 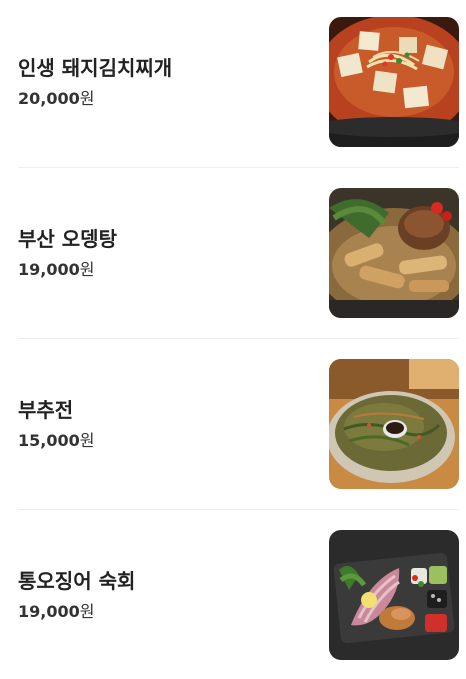 I want to click on menu-item-price: 20,000원, so click(x=95, y=99).